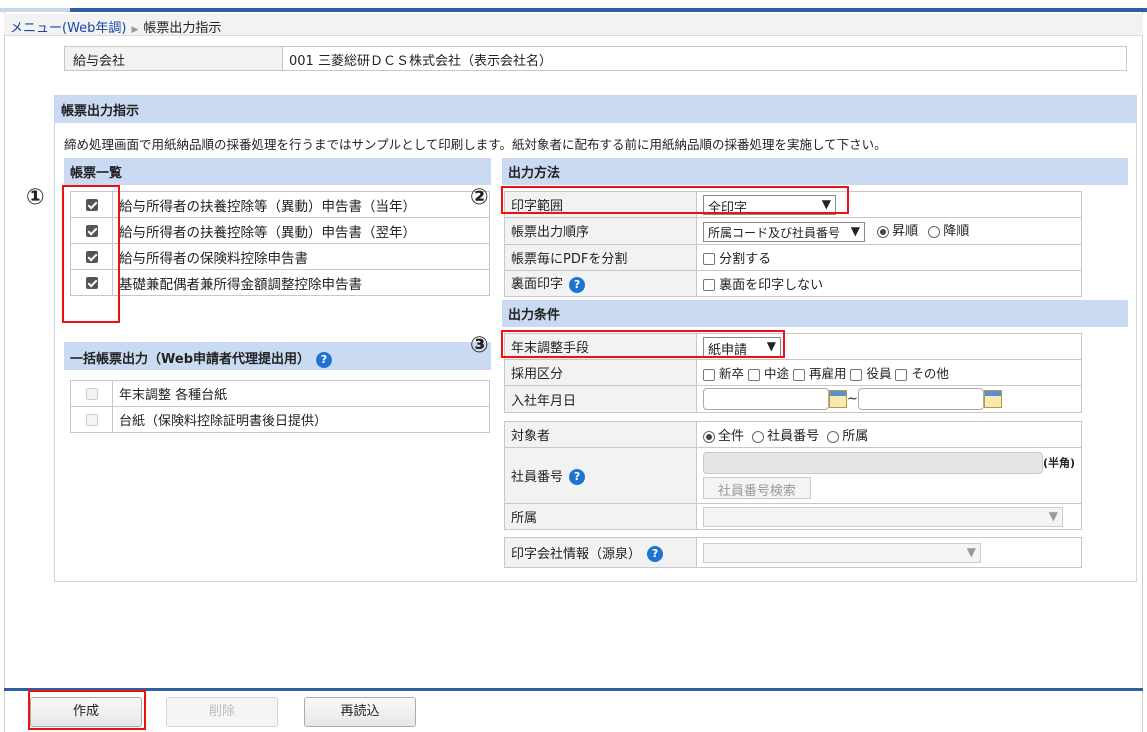 This screenshot has height=732, width=1147. I want to click on list-item: 給与所得者の扶養控除等（異動）申告書（翌年）, so click(280, 230).